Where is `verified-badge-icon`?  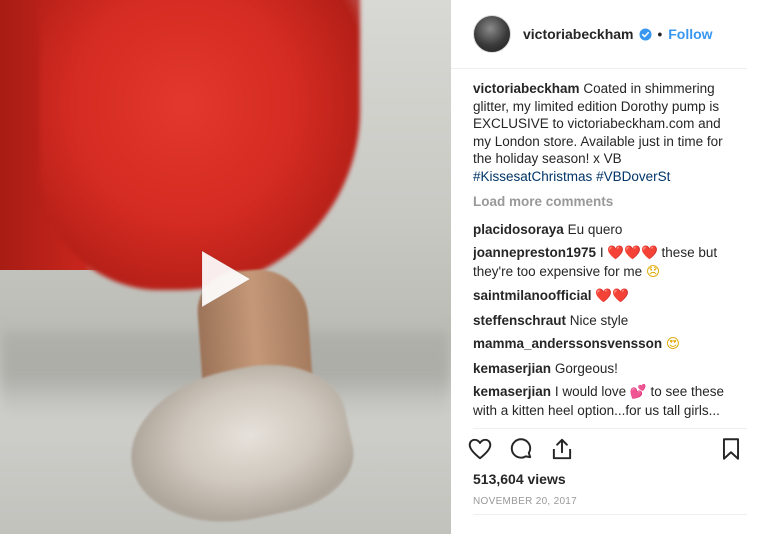 verified-badge-icon is located at coordinates (645, 34).